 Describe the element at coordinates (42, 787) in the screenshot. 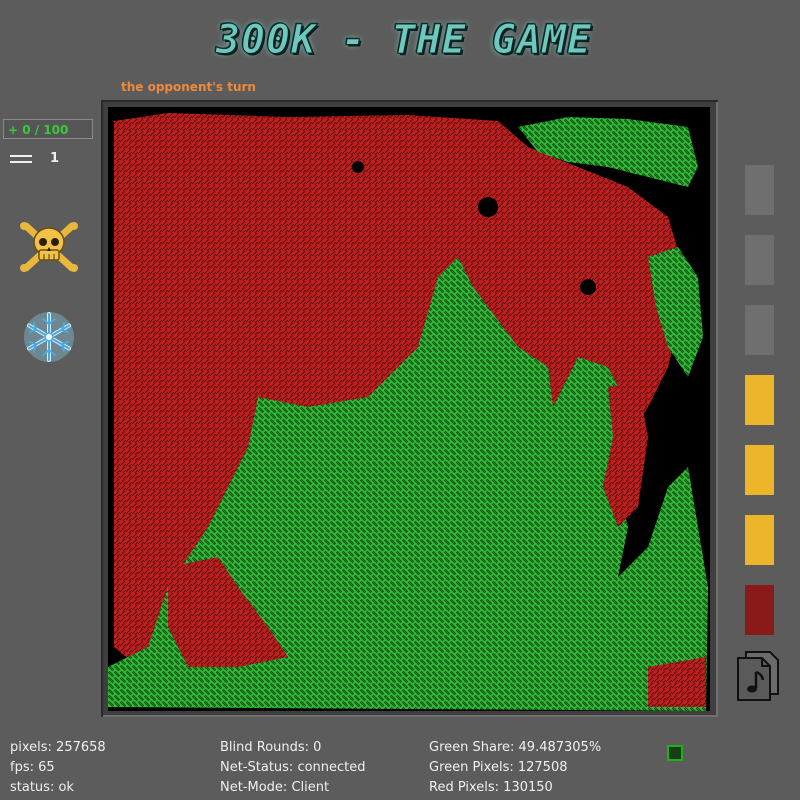

I see `status-stat: status: ok` at that location.